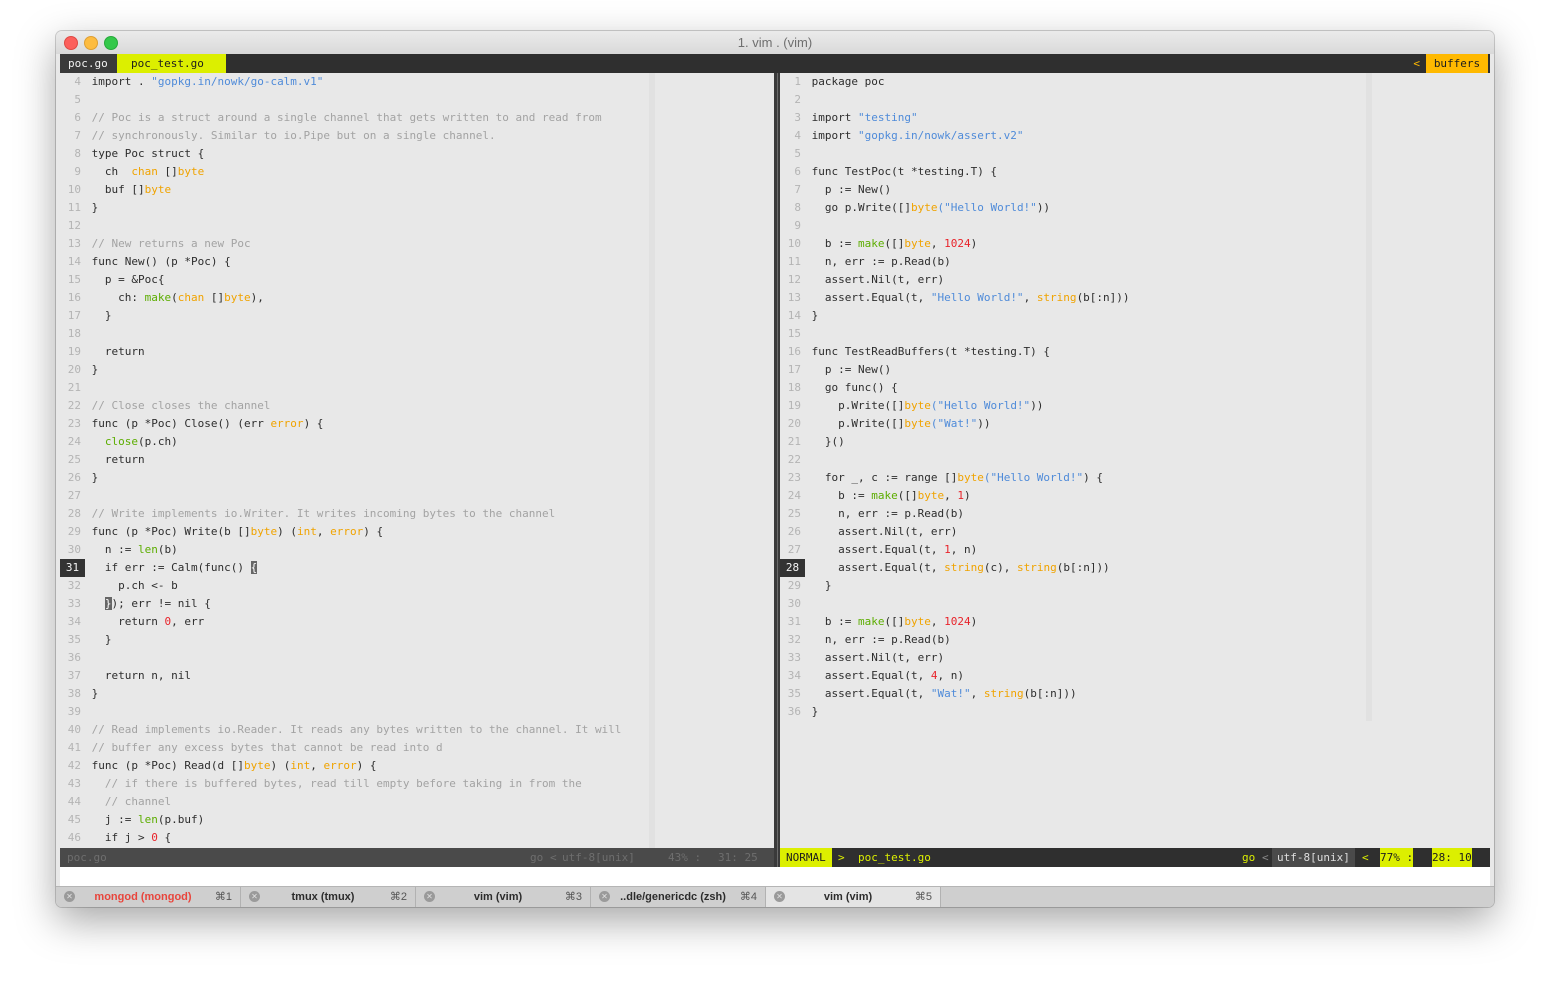  Describe the element at coordinates (340, 190) in the screenshot. I see `code-line: 10 buf []byte` at that location.